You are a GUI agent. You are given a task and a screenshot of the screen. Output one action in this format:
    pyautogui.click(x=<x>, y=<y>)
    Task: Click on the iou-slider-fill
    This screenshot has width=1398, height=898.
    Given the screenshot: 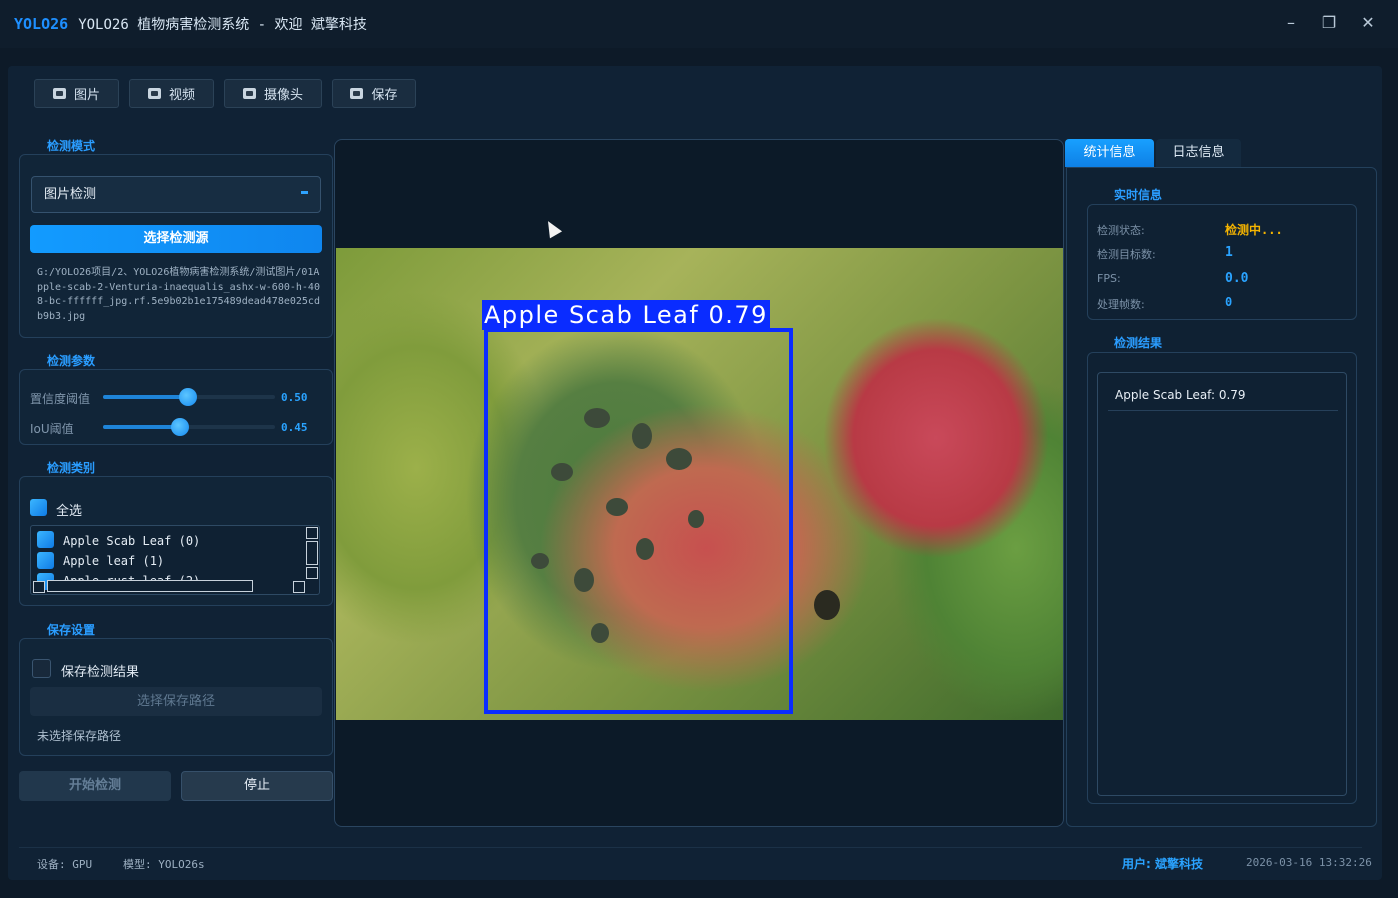 What is the action you would take?
    pyautogui.click(x=141, y=427)
    